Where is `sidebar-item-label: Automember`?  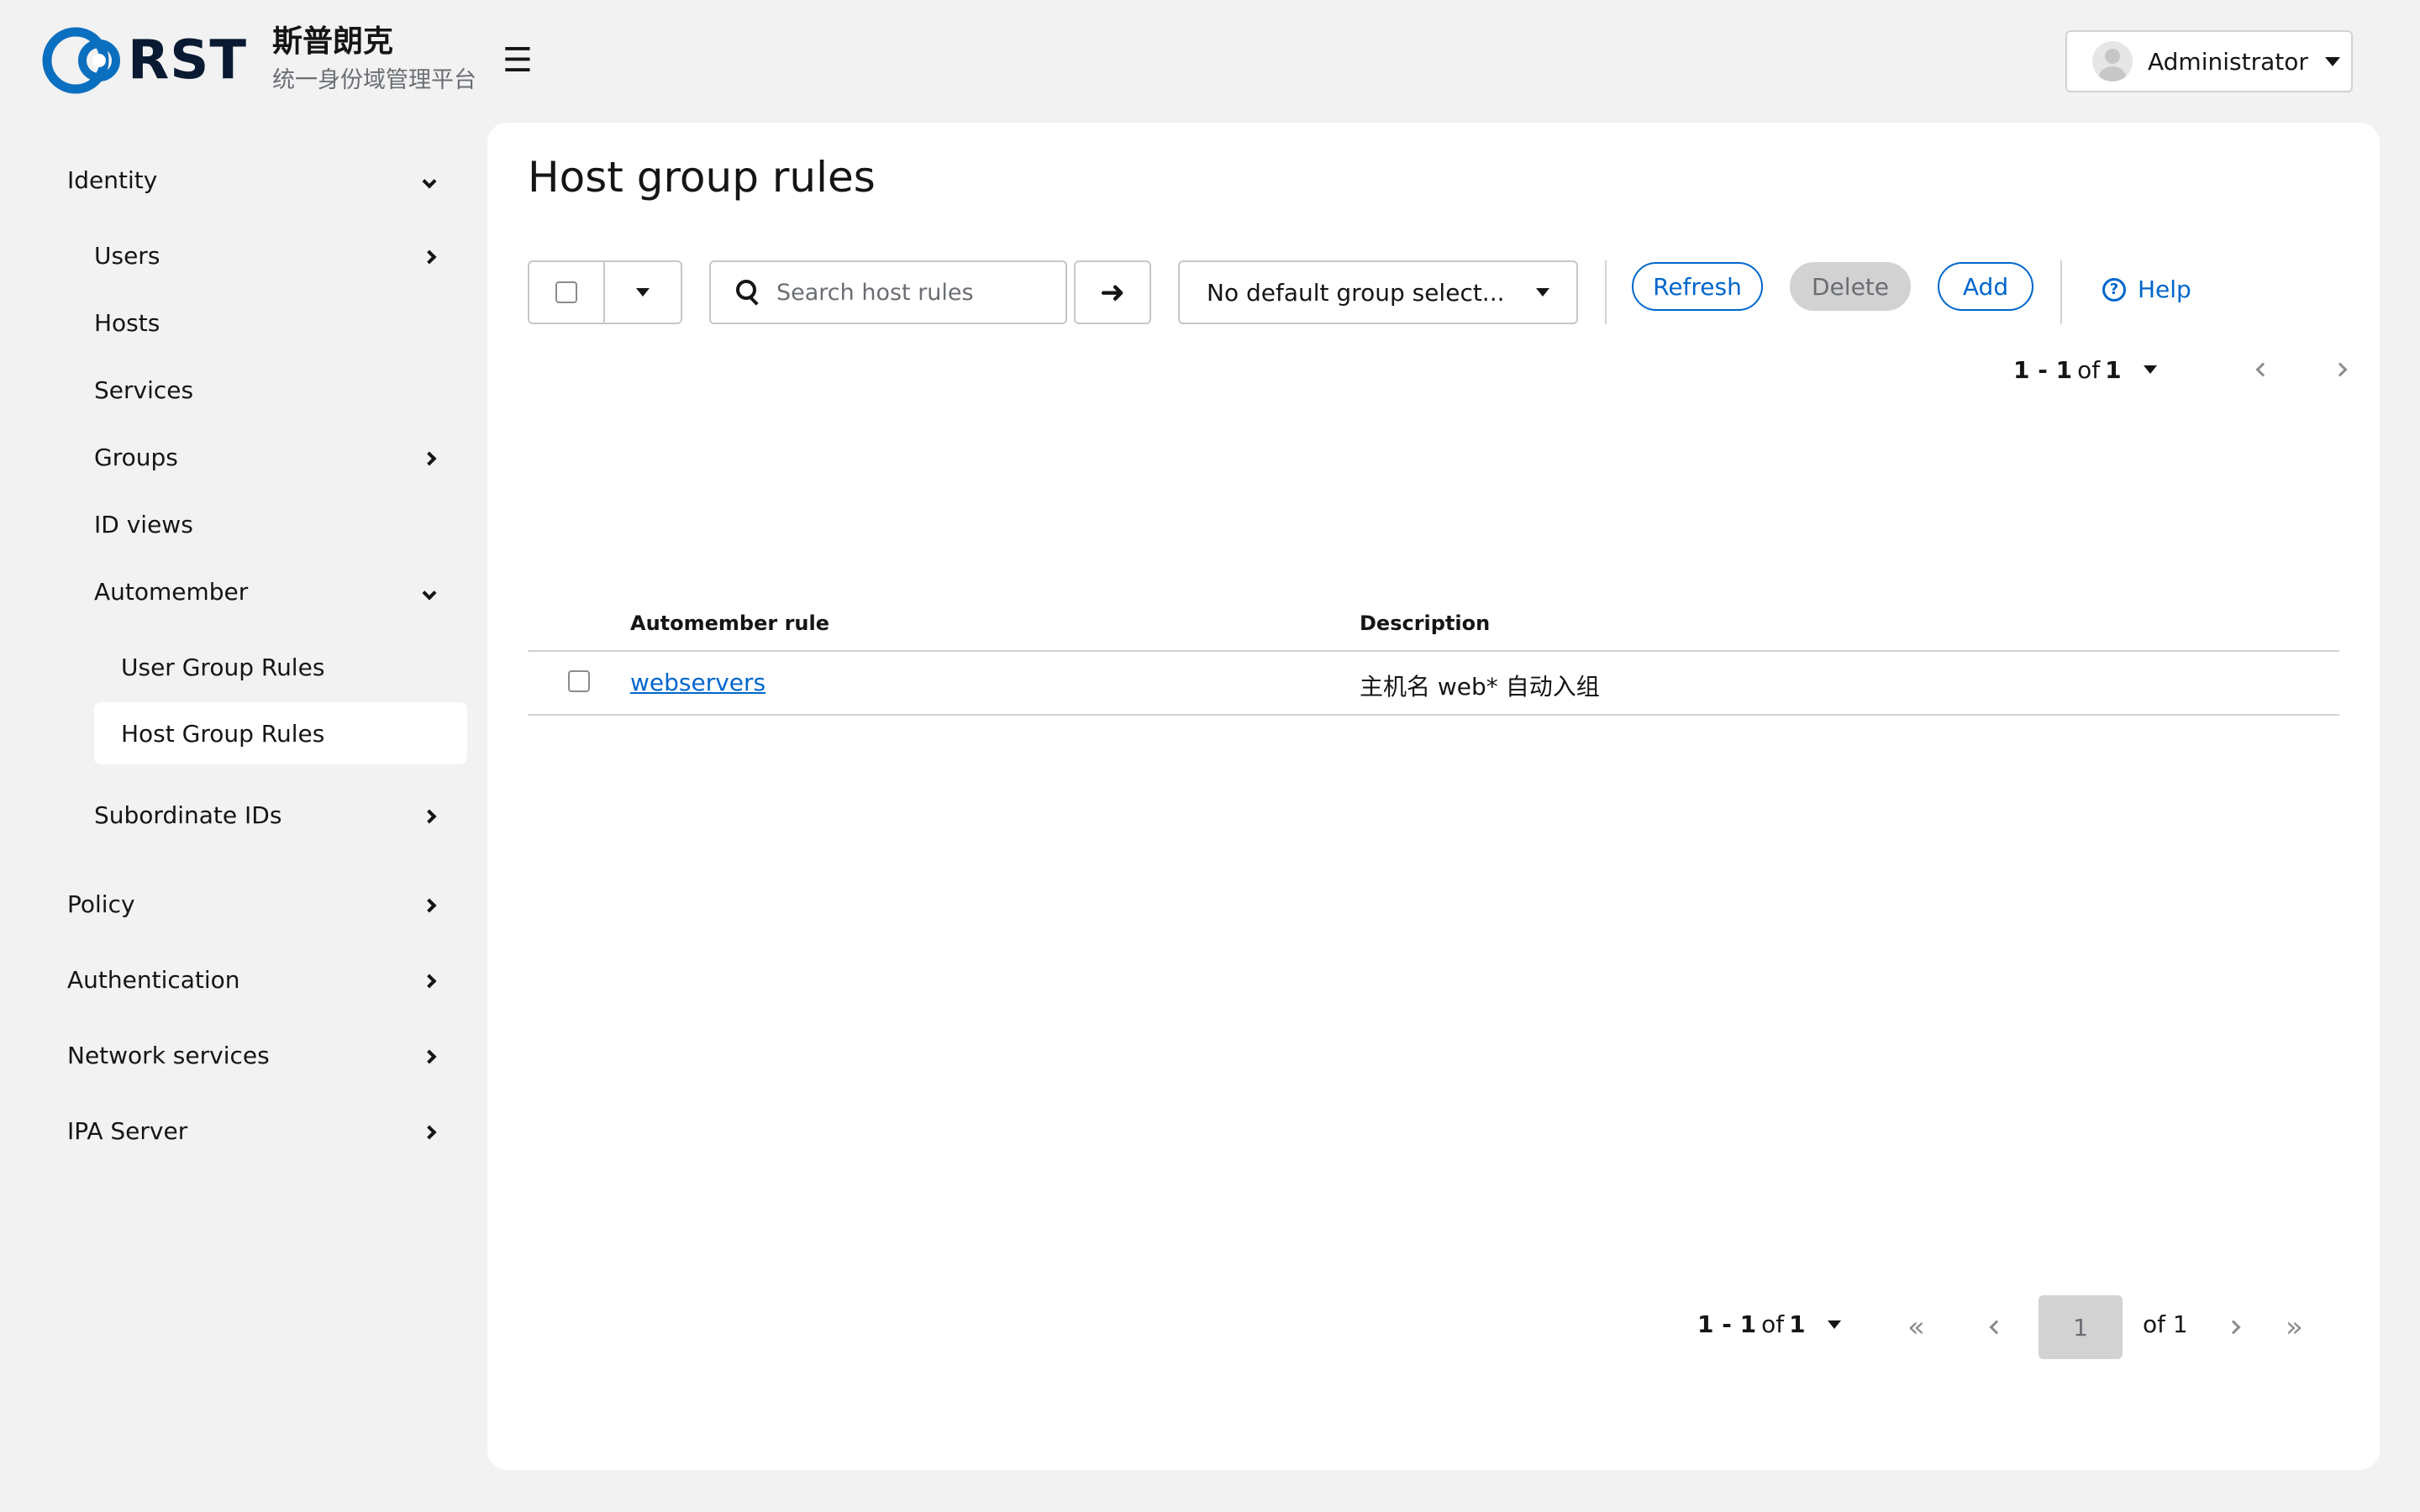
sidebar-item-label: Automember is located at coordinates (172, 591).